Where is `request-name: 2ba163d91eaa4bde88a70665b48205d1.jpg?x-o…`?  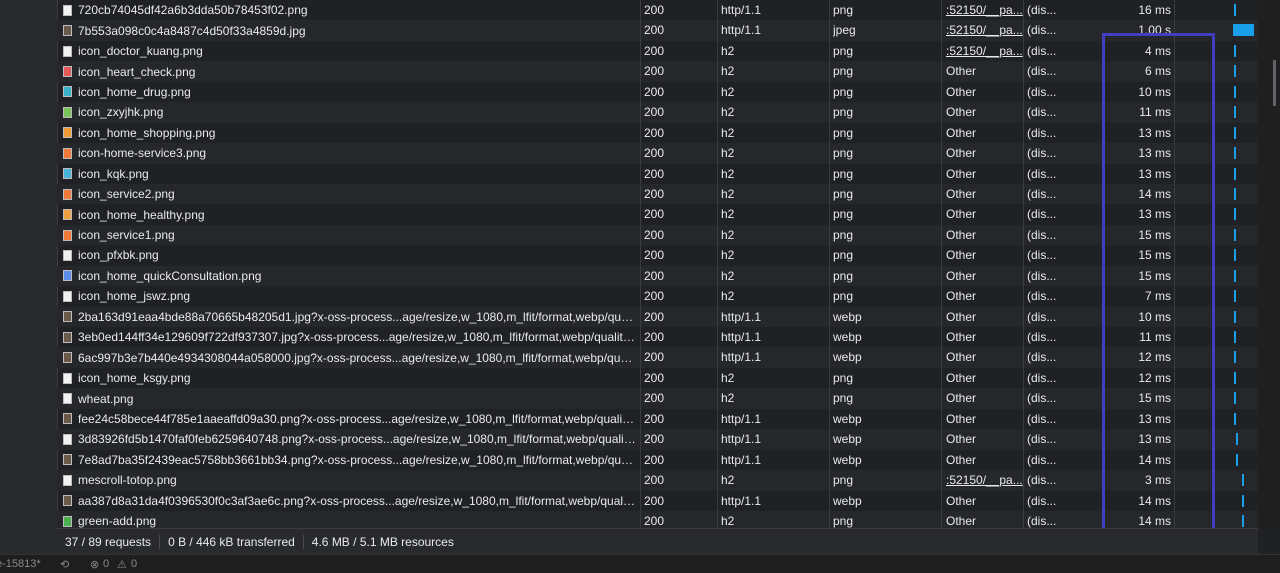
request-name: 2ba163d91eaa4bde88a70665b48205d1.jpg?x-o… is located at coordinates (357, 316).